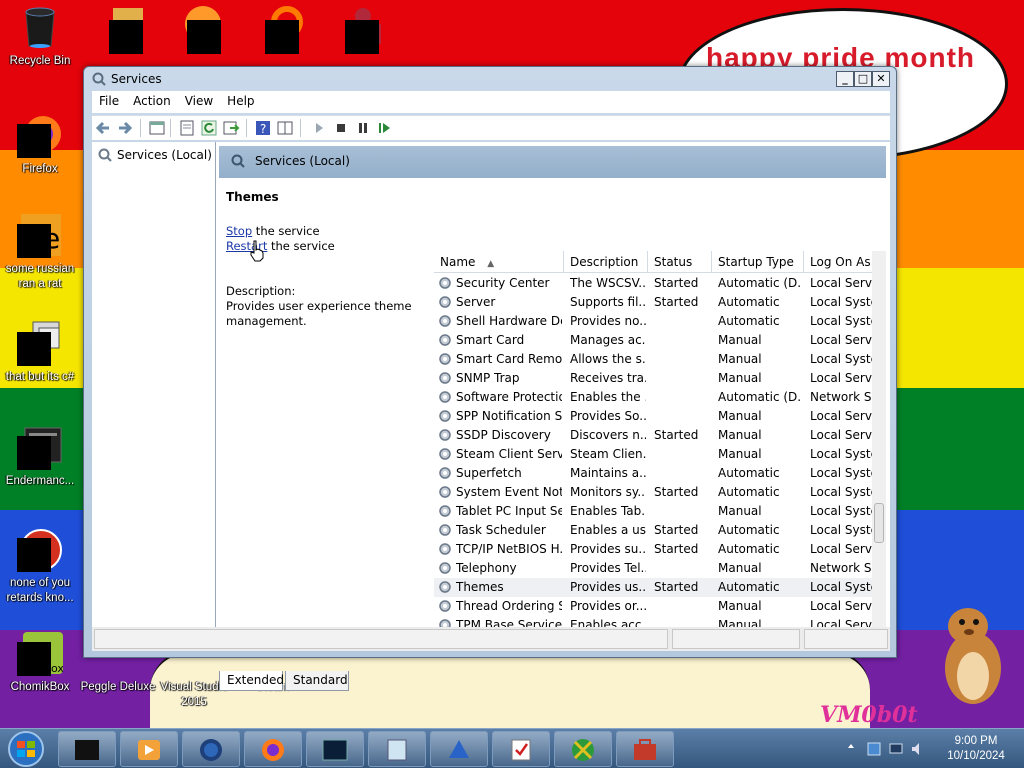  I want to click on stop-service-link: Stop, so click(239, 231).